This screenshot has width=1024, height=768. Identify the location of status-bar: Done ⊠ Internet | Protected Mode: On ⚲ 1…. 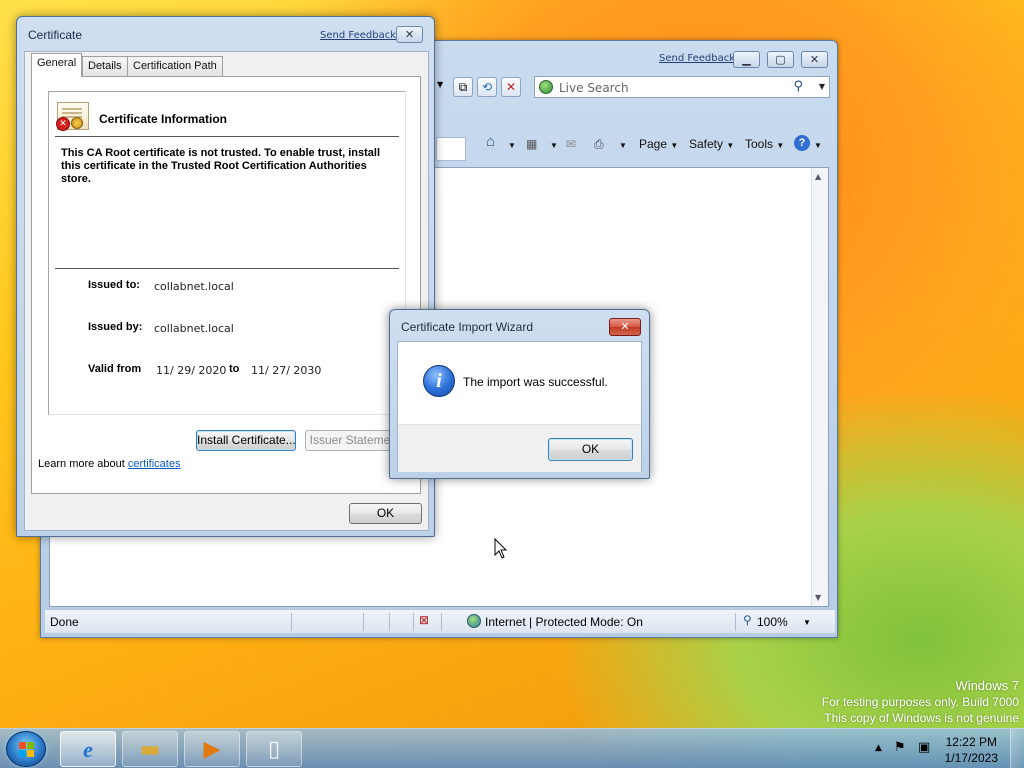
(440, 621).